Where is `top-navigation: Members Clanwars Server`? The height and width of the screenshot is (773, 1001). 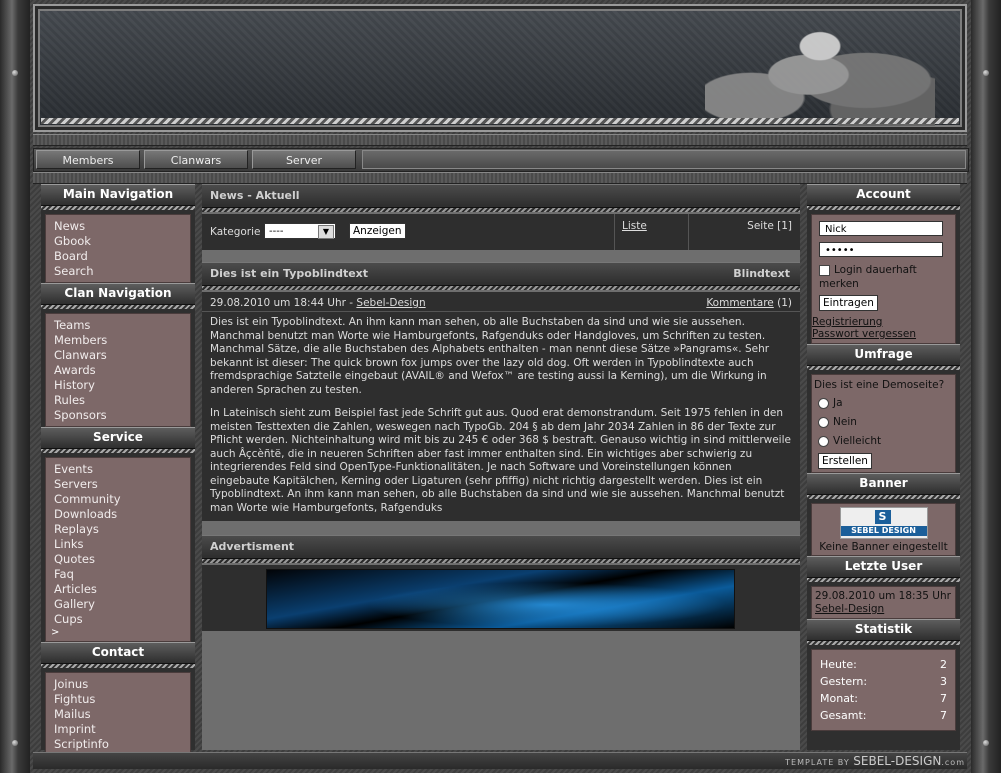 top-navigation: Members Clanwars Server is located at coordinates (501, 160).